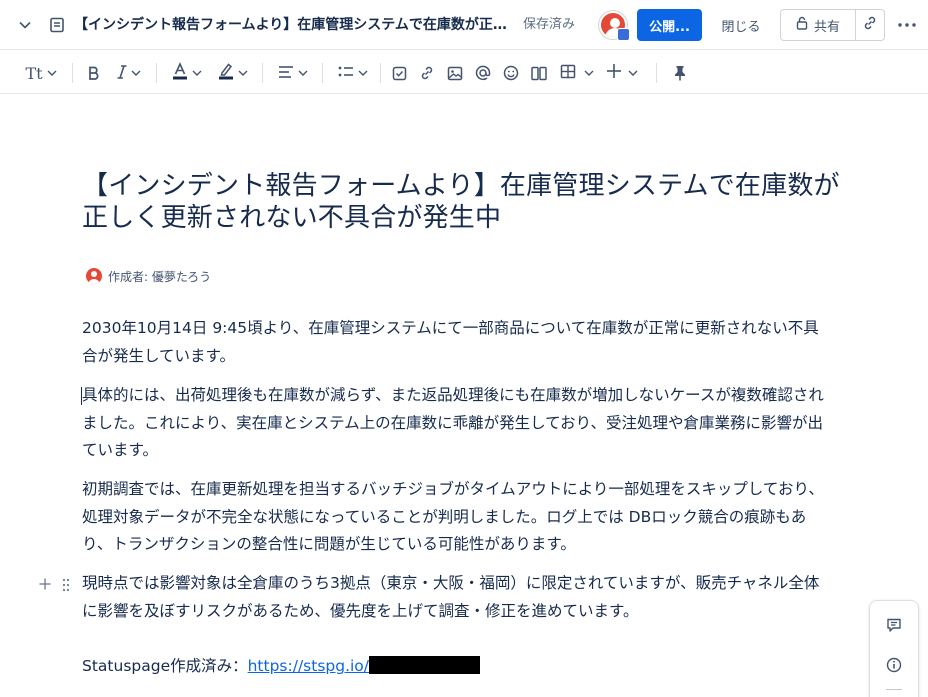 The width and height of the screenshot is (928, 697). Describe the element at coordinates (614, 73) in the screenshot. I see `insert-icon` at that location.